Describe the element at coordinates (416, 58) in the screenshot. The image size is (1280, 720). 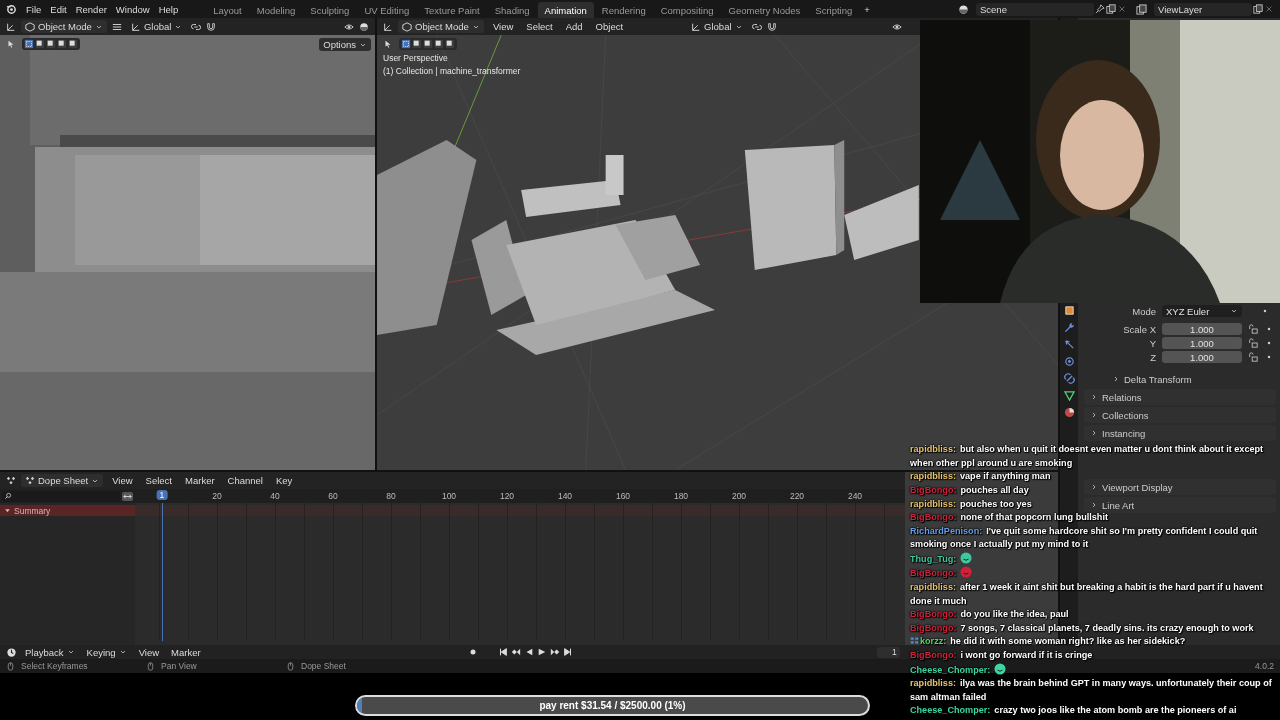
I see `viewport-info-text: User Perspective` at that location.